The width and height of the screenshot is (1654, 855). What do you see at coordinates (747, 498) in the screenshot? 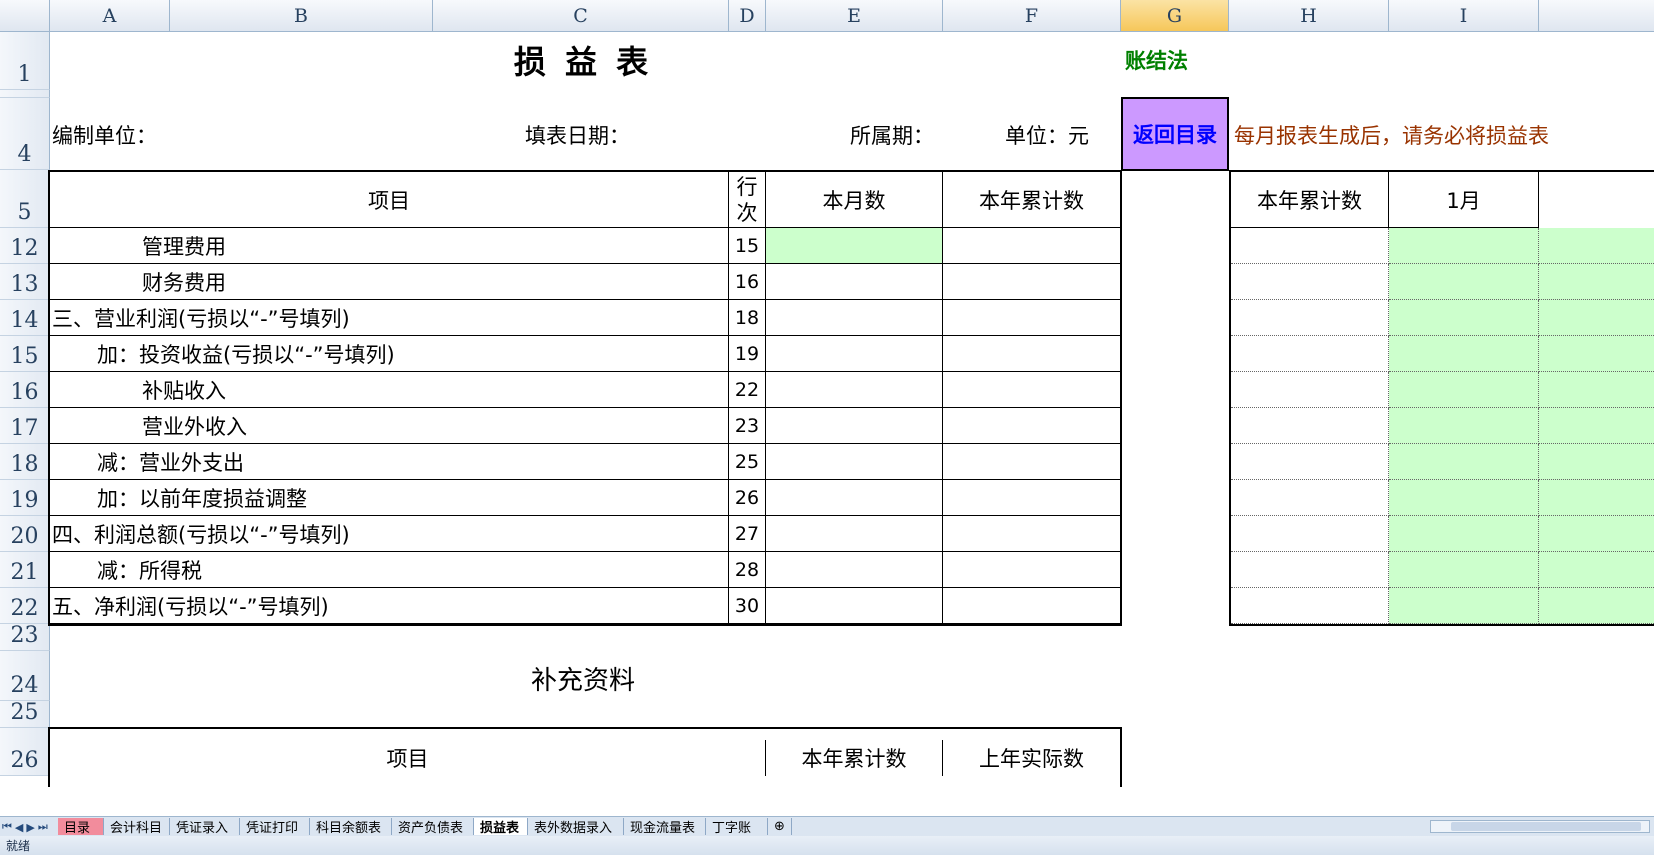
I see `line-number: 26` at bounding box center [747, 498].